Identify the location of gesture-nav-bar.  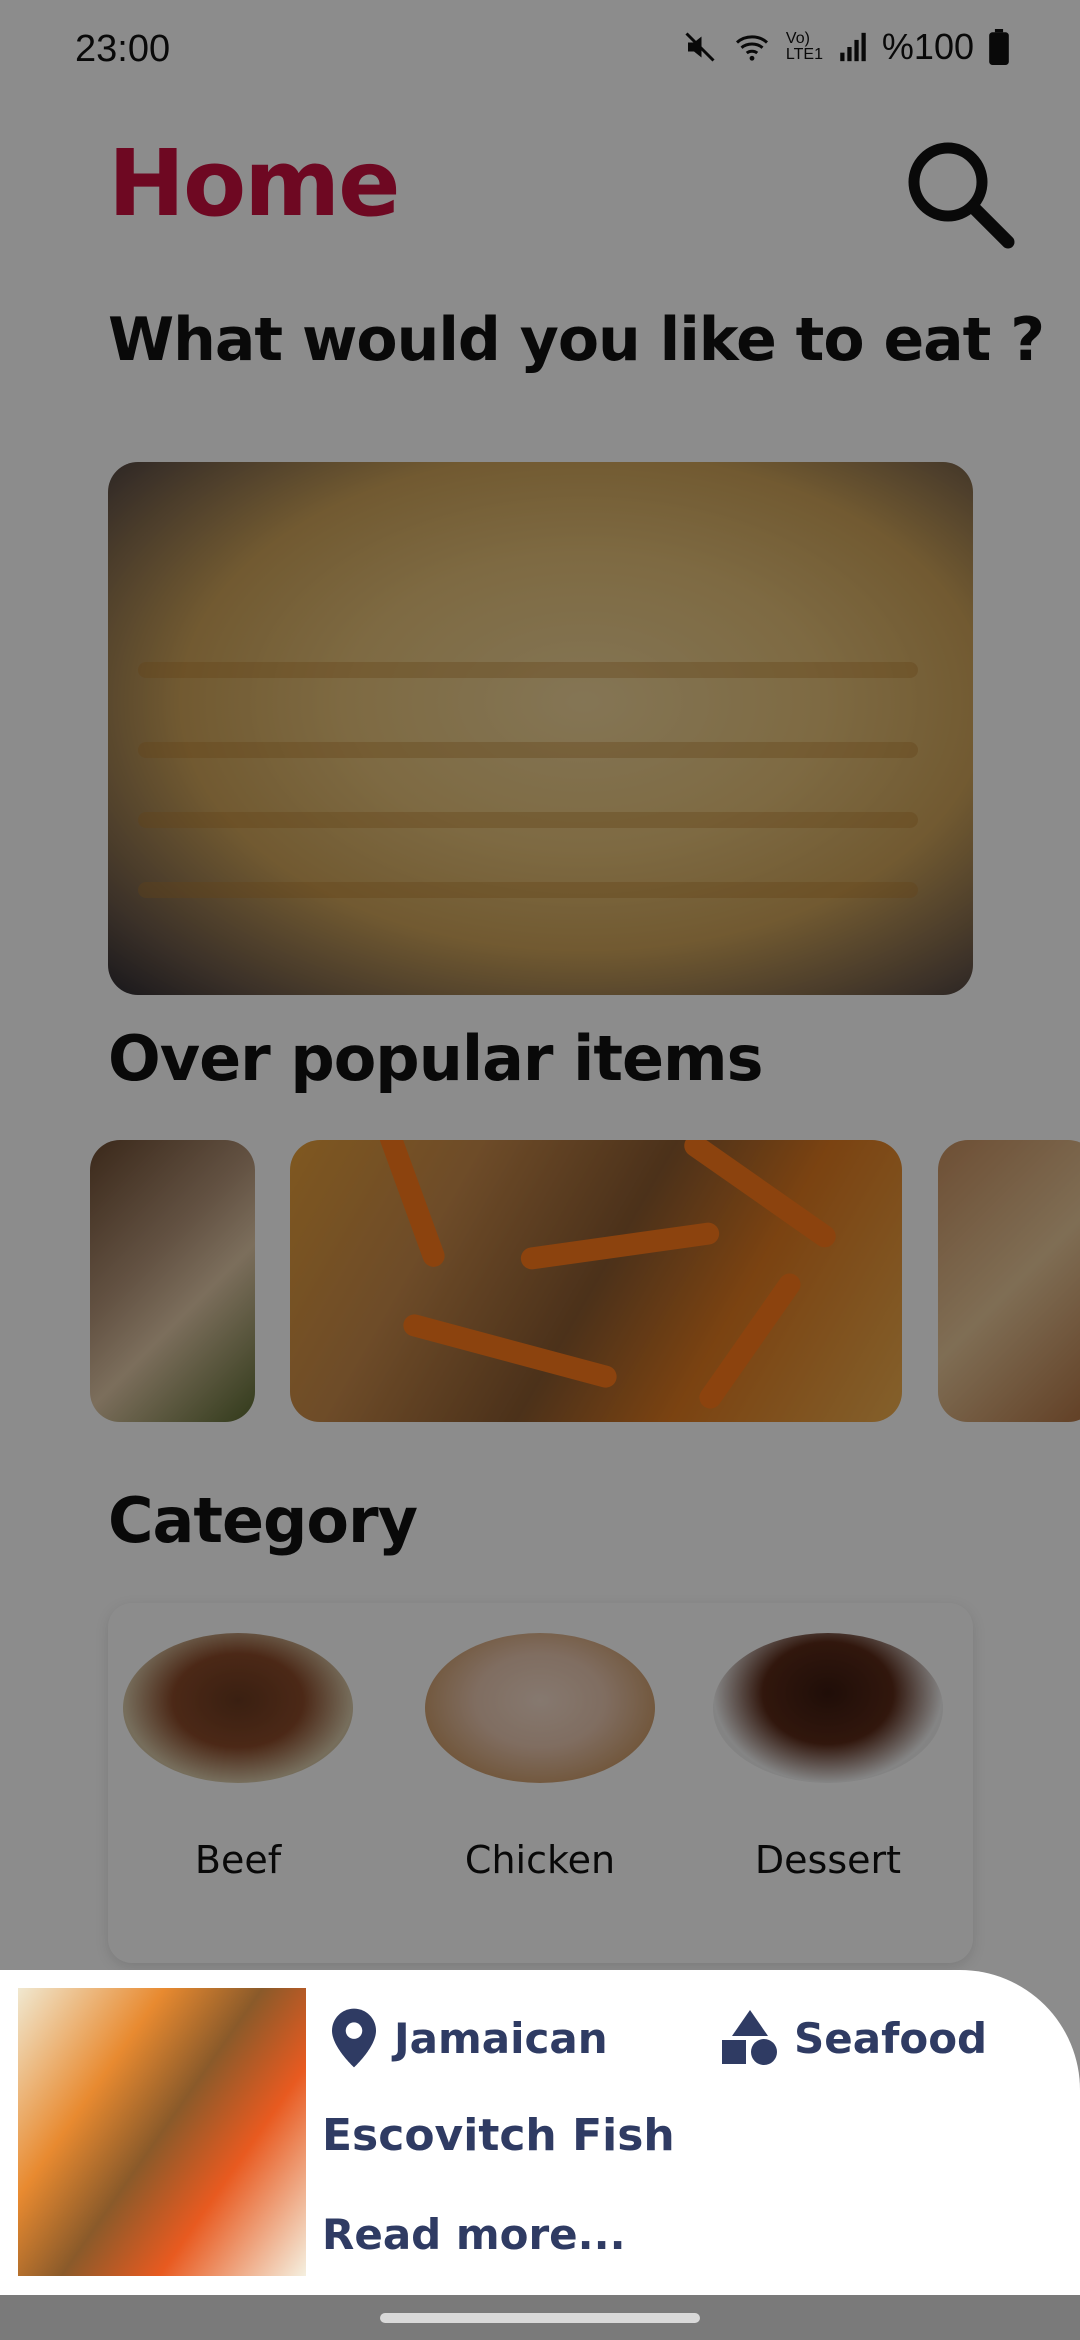
(540, 2317).